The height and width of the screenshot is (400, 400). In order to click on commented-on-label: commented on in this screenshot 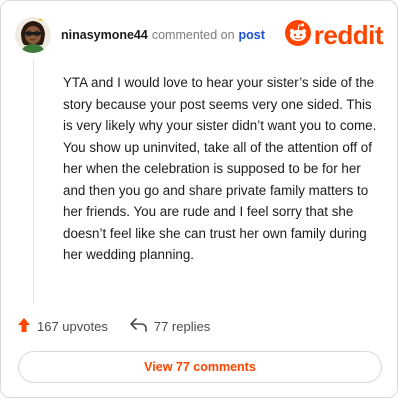, I will do `click(193, 35)`.